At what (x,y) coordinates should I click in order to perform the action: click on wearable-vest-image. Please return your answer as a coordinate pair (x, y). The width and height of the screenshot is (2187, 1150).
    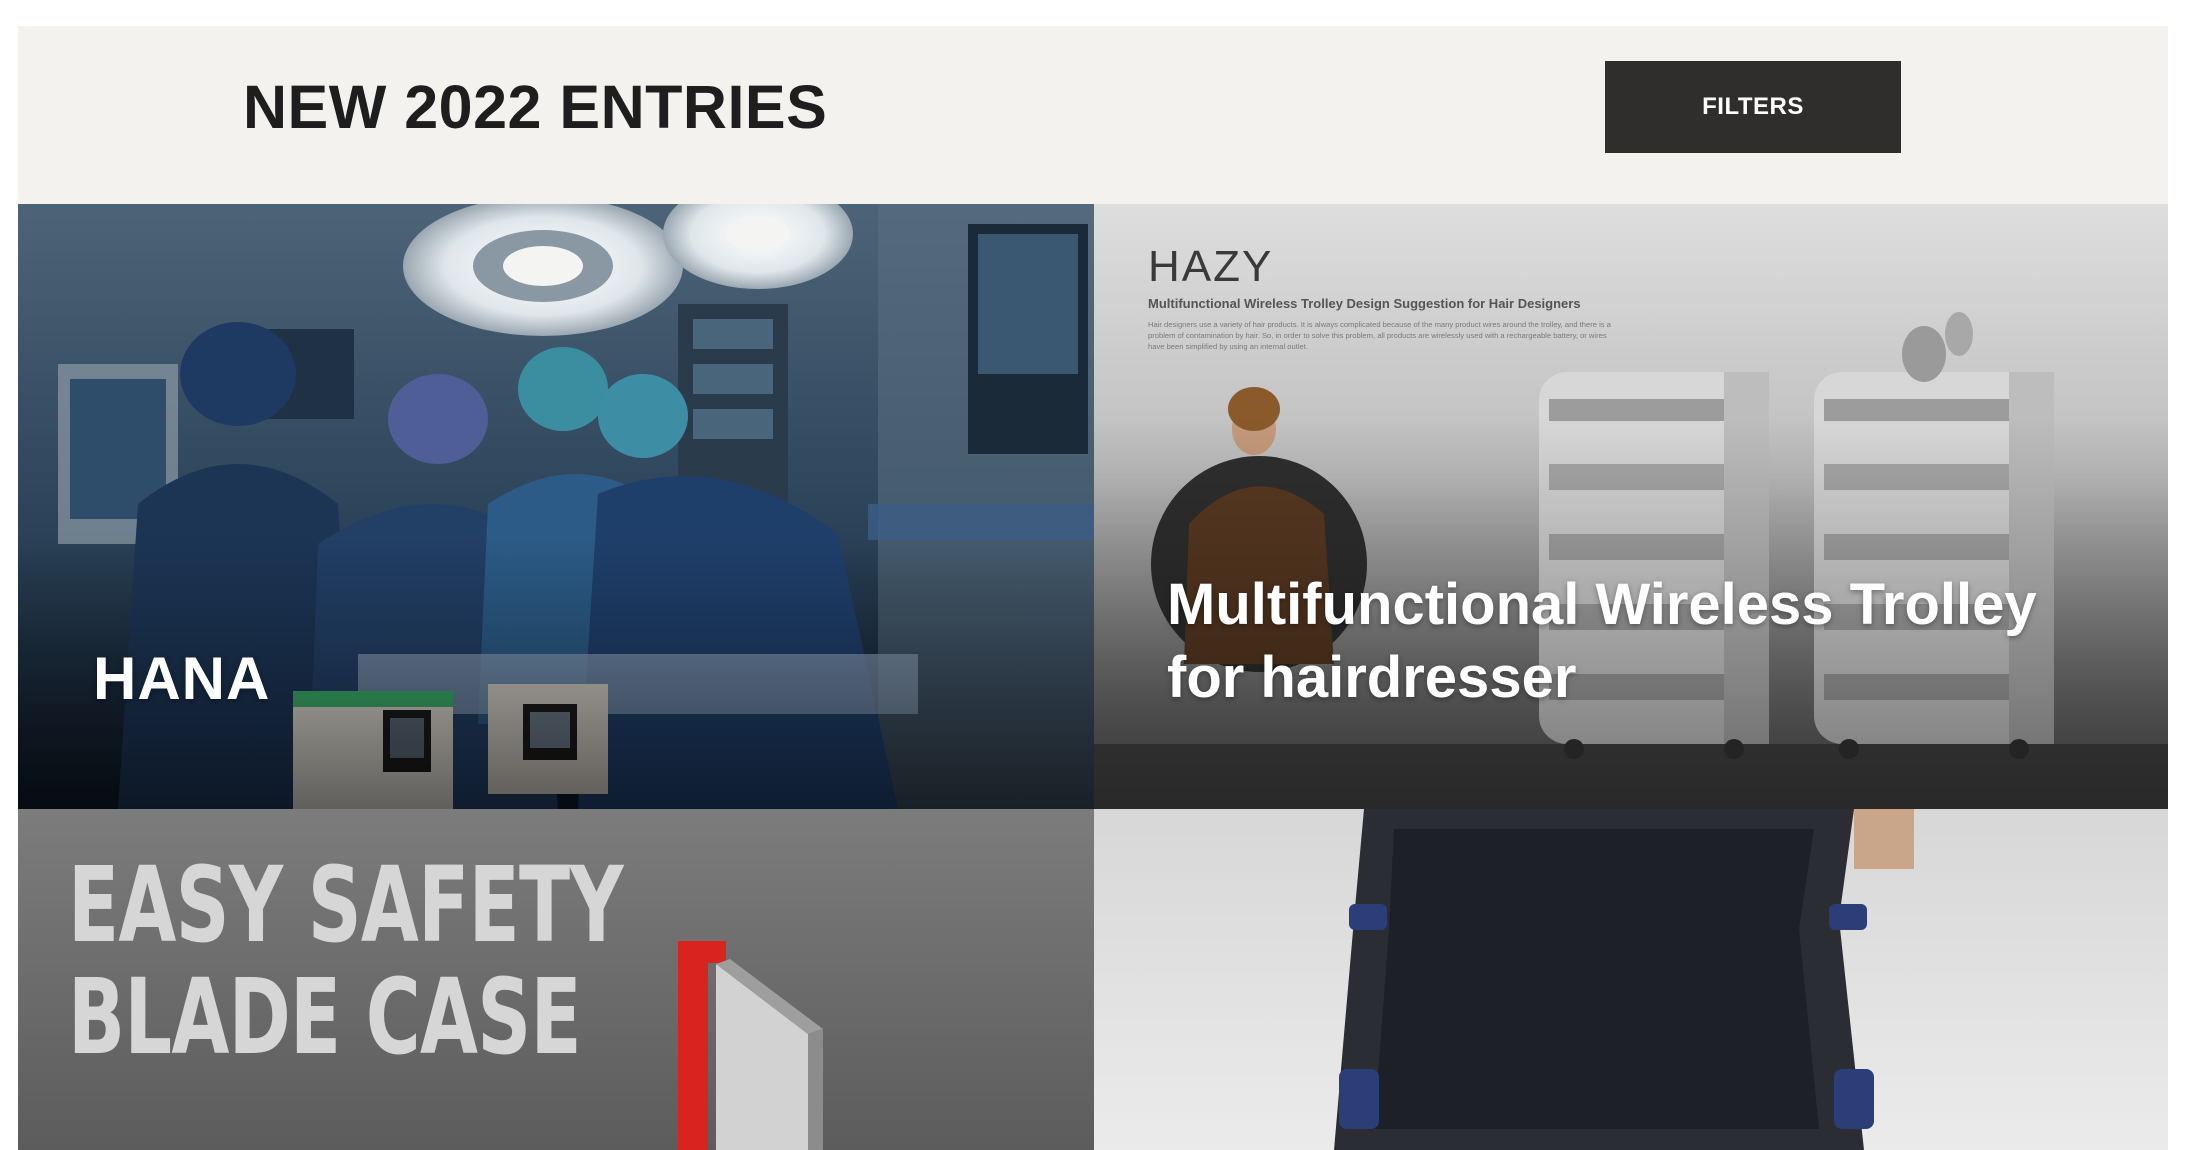
    Looking at the image, I should click on (1631, 979).